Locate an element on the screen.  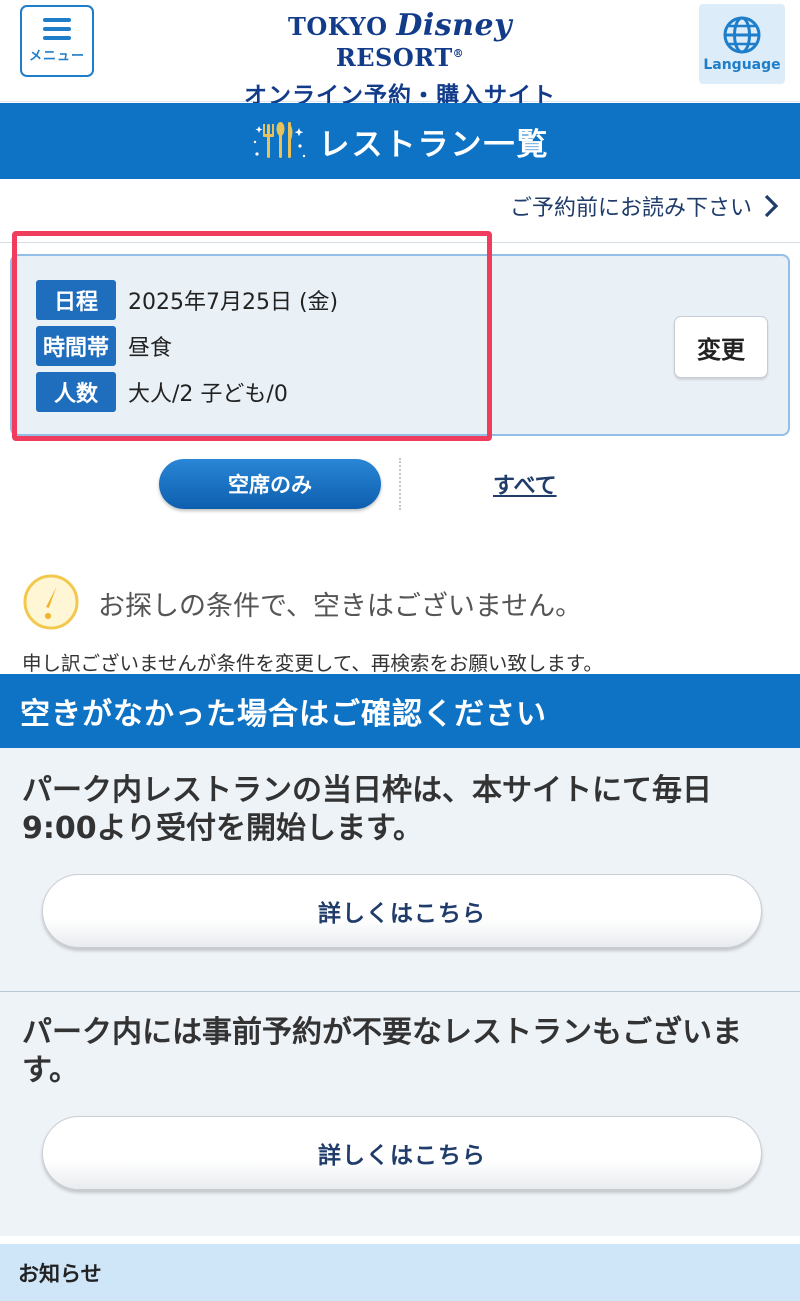
news-section-header: お知らせ is located at coordinates (400, 1272).